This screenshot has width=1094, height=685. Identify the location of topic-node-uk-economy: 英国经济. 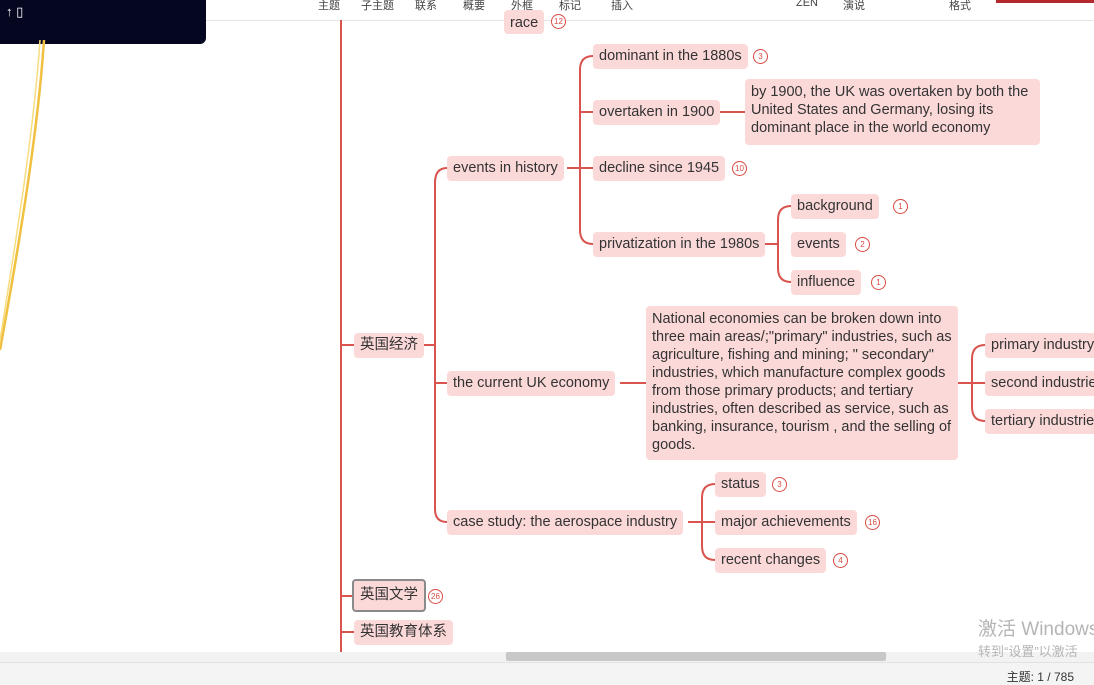
(389, 345).